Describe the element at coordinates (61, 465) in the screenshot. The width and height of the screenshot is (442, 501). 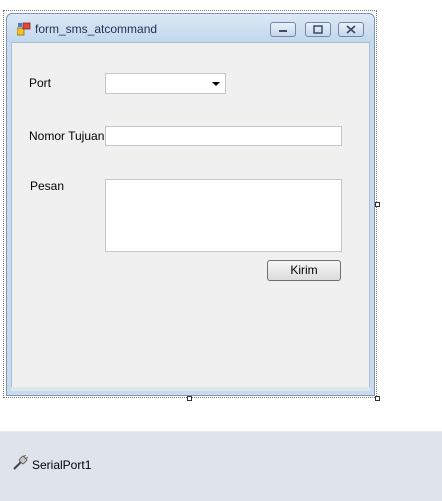
I see `serial-port-label: SerialPort1` at that location.